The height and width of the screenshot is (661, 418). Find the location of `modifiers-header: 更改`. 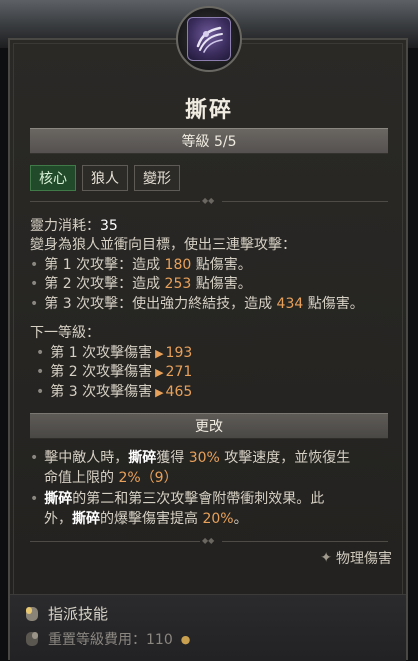

modifiers-header: 更改 is located at coordinates (209, 426).